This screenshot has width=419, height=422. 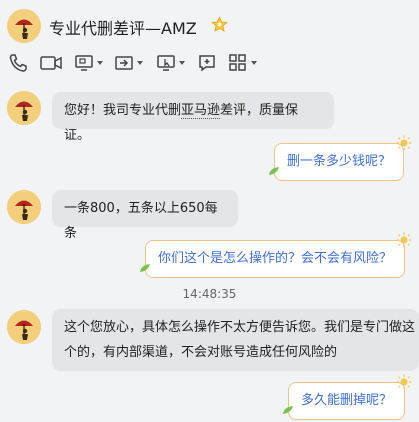 What do you see at coordinates (124, 63) in the screenshot?
I see `transfer-file-icon` at bounding box center [124, 63].